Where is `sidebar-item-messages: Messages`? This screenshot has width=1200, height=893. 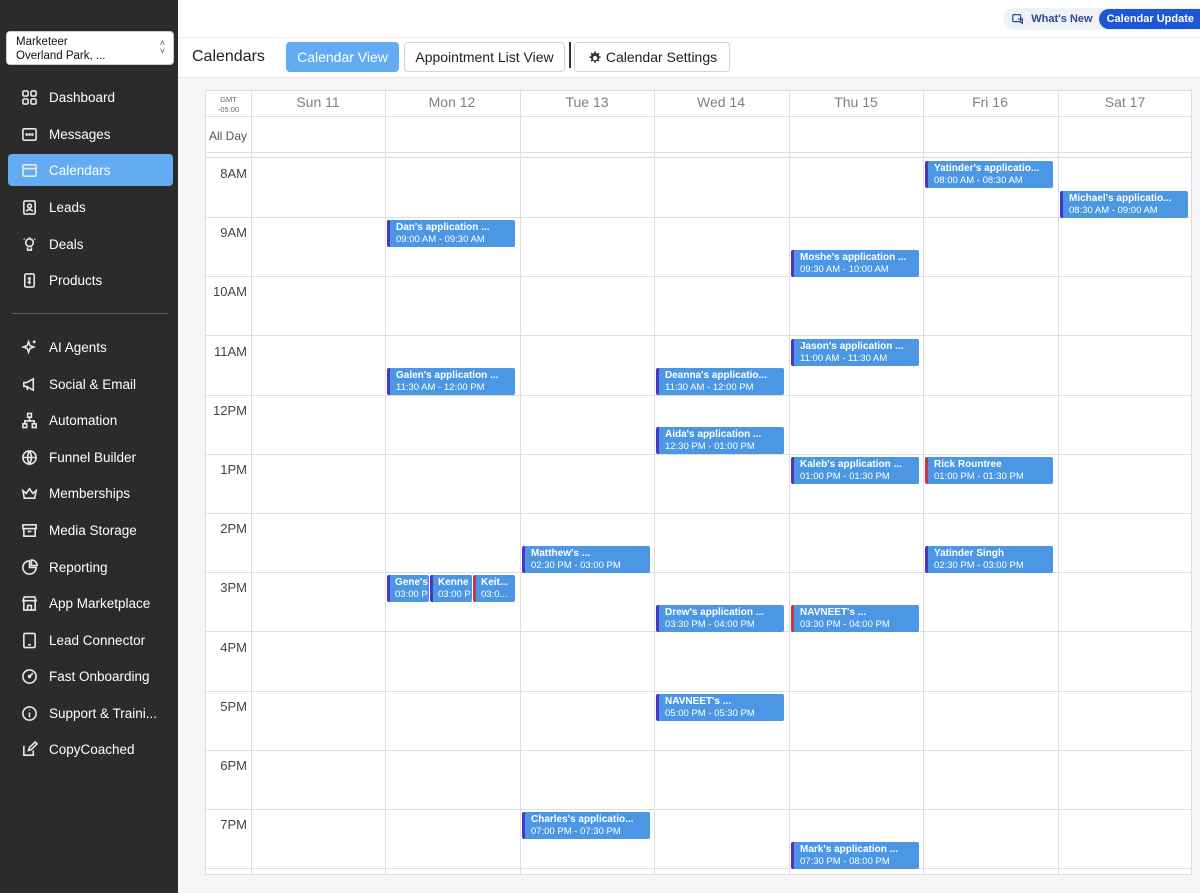
sidebar-item-messages: Messages is located at coordinates (90, 134).